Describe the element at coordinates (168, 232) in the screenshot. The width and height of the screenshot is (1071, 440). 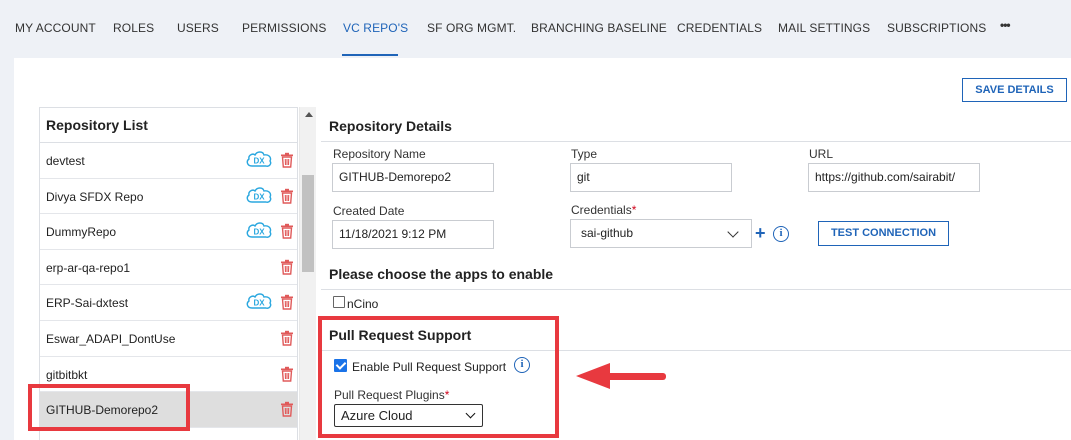
I see `repository-list-item: DummyRepo DX` at that location.